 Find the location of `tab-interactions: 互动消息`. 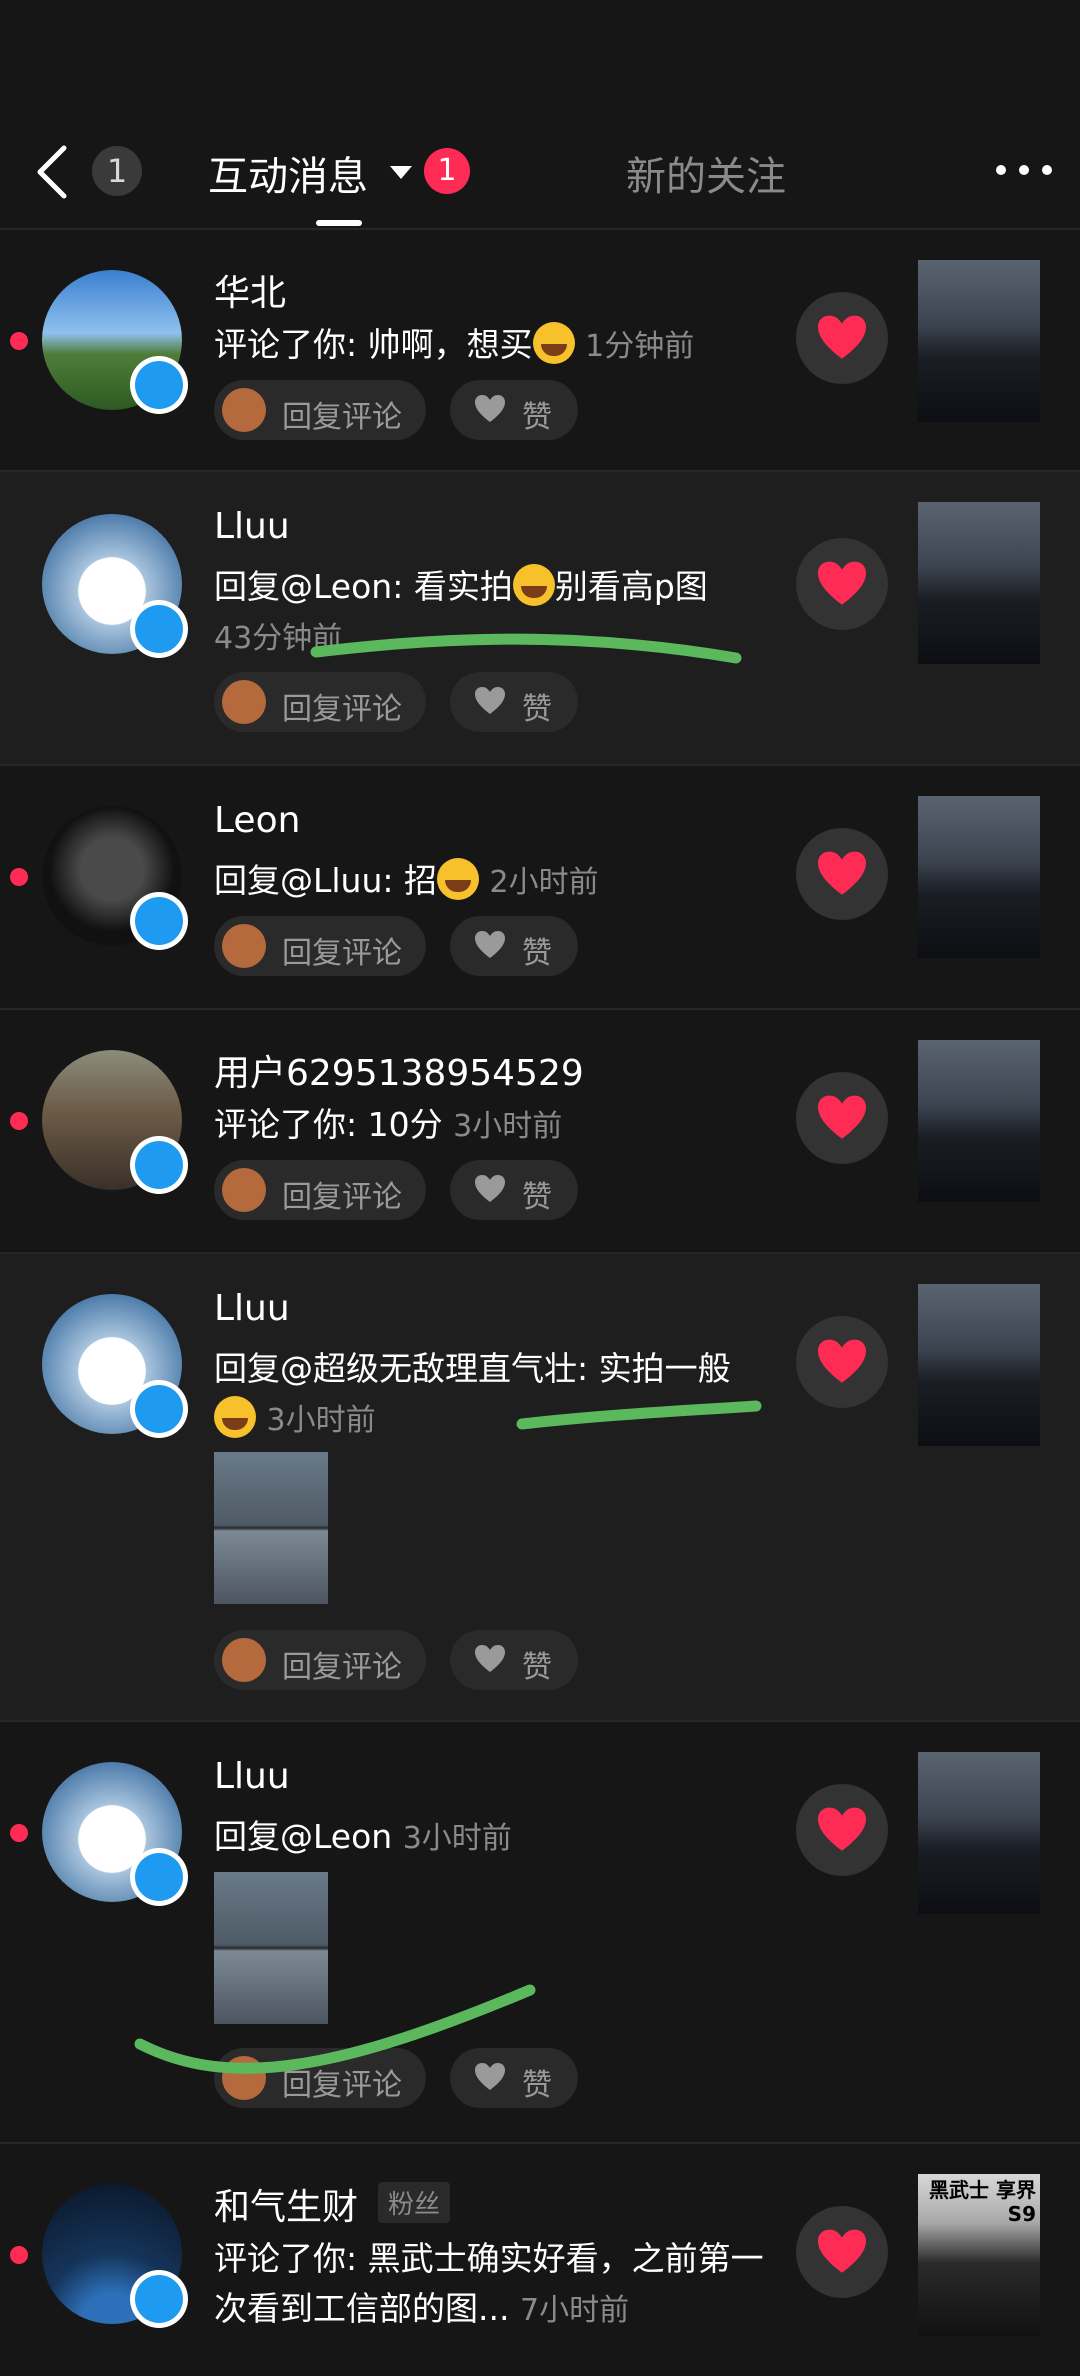

tab-interactions: 互动消息 is located at coordinates (288, 173).